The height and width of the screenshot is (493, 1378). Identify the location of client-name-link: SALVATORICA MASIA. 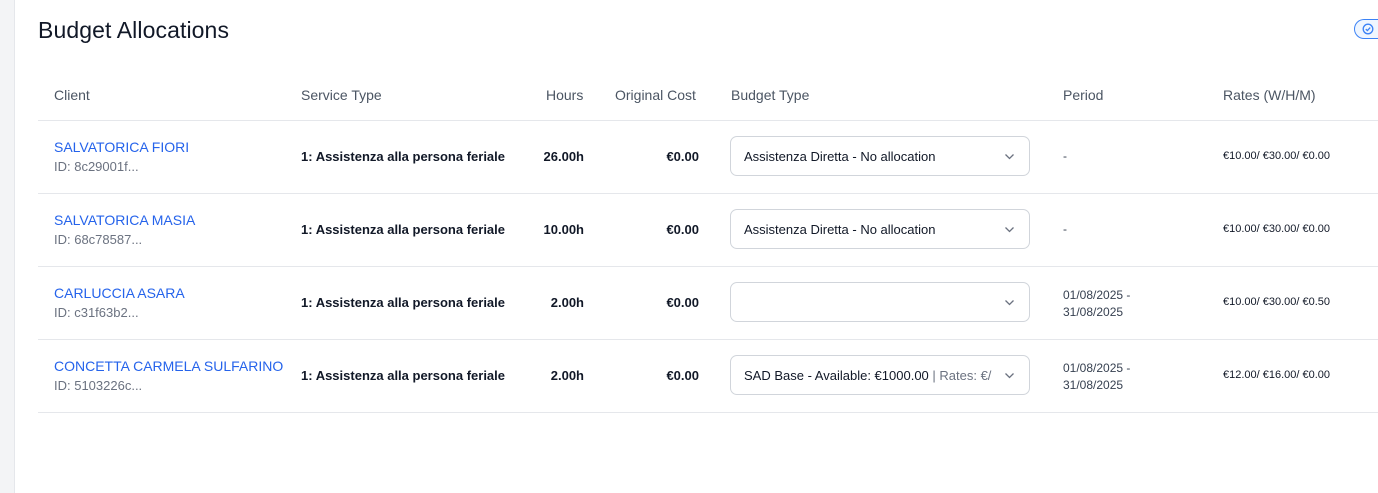
(124, 220).